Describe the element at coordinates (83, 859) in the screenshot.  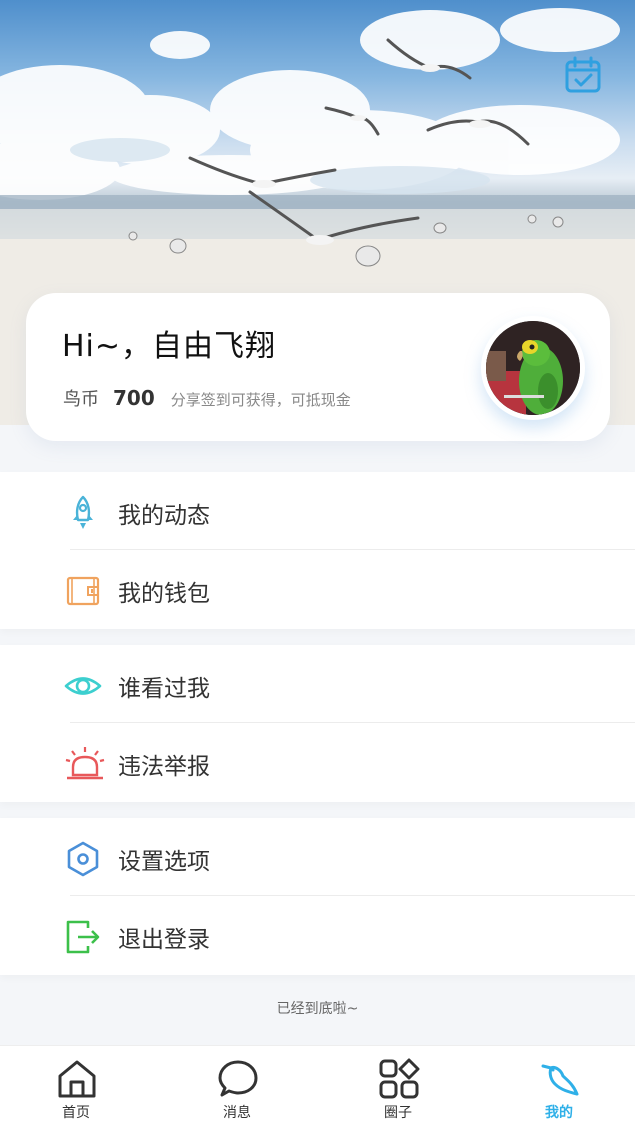
I see `settings-hexagon-icon` at that location.